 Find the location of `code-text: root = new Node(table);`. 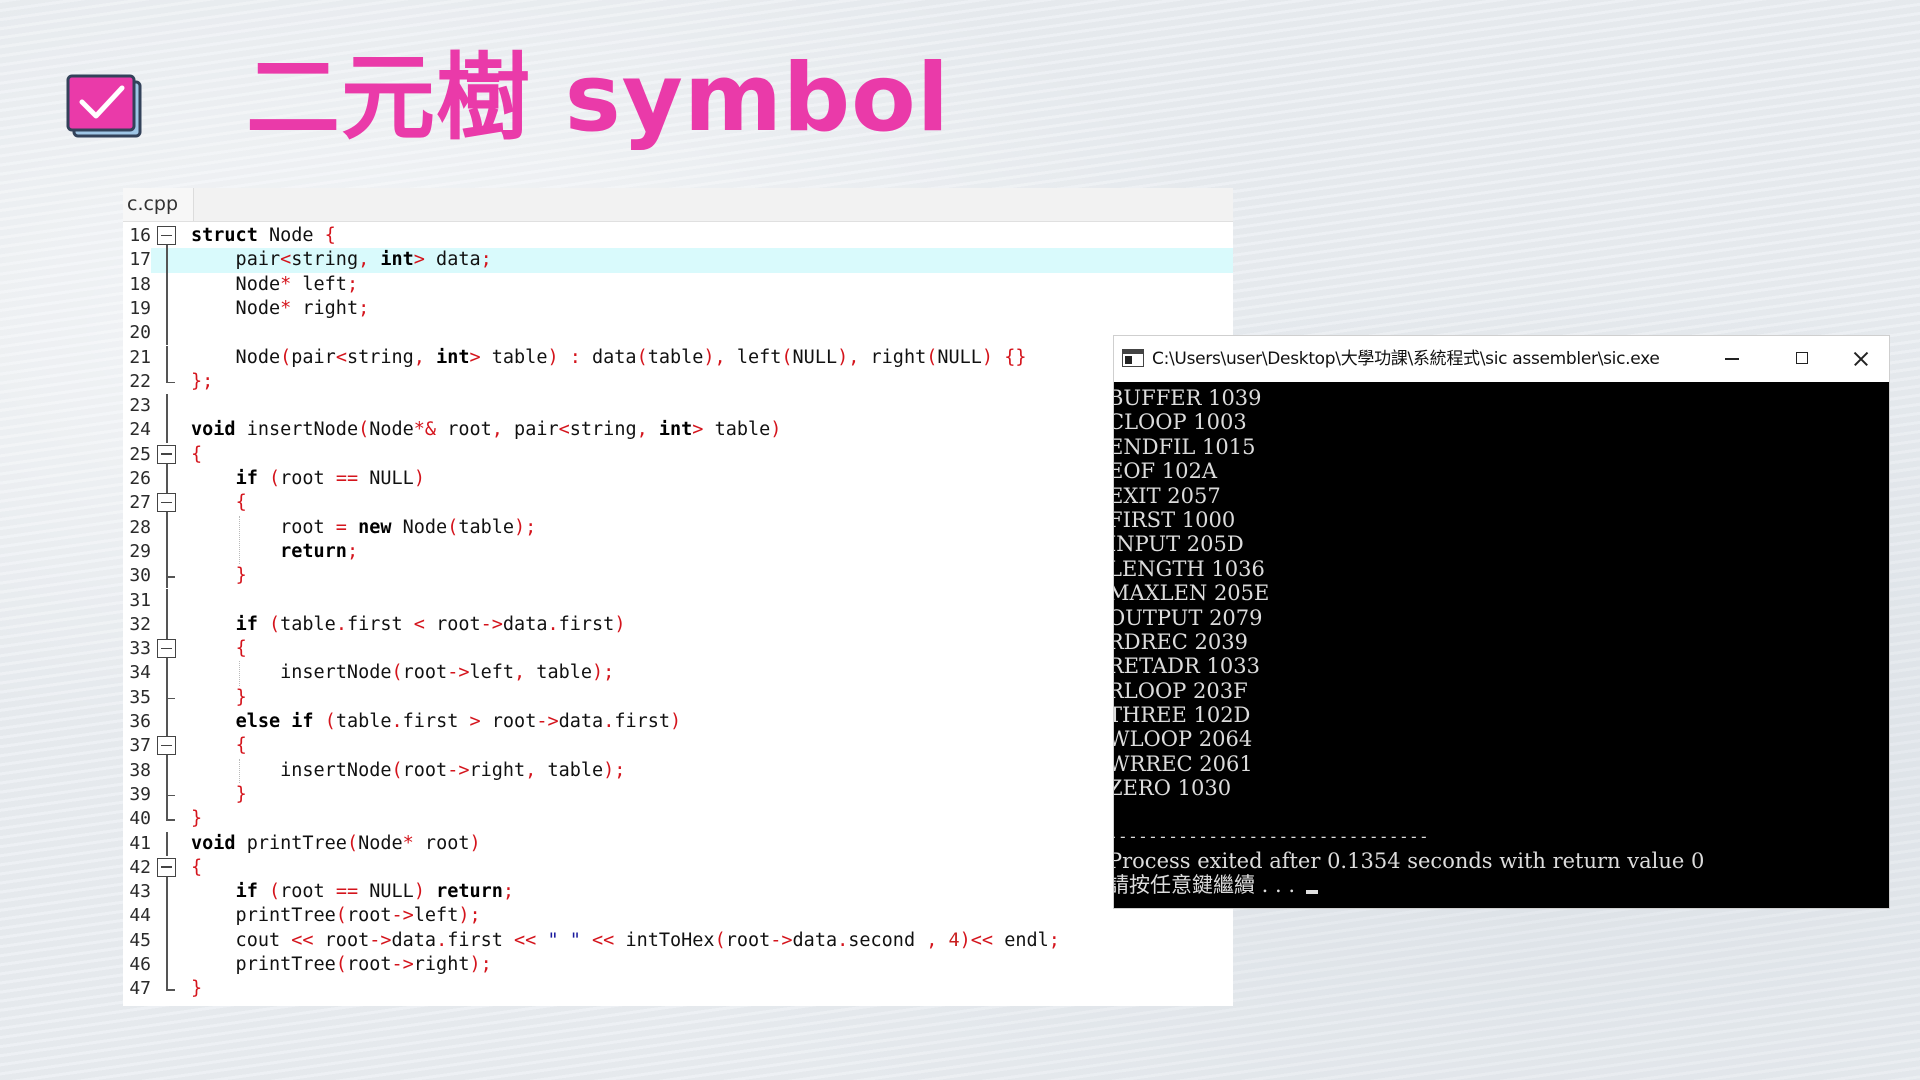

code-text: root = new Node(table); is located at coordinates (364, 527).